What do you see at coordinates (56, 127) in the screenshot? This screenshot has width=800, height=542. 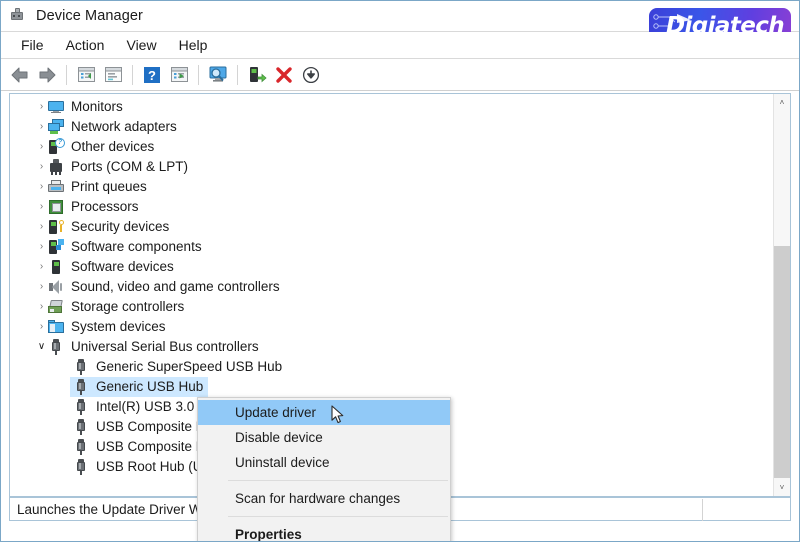 I see `network-adapter-icon` at bounding box center [56, 127].